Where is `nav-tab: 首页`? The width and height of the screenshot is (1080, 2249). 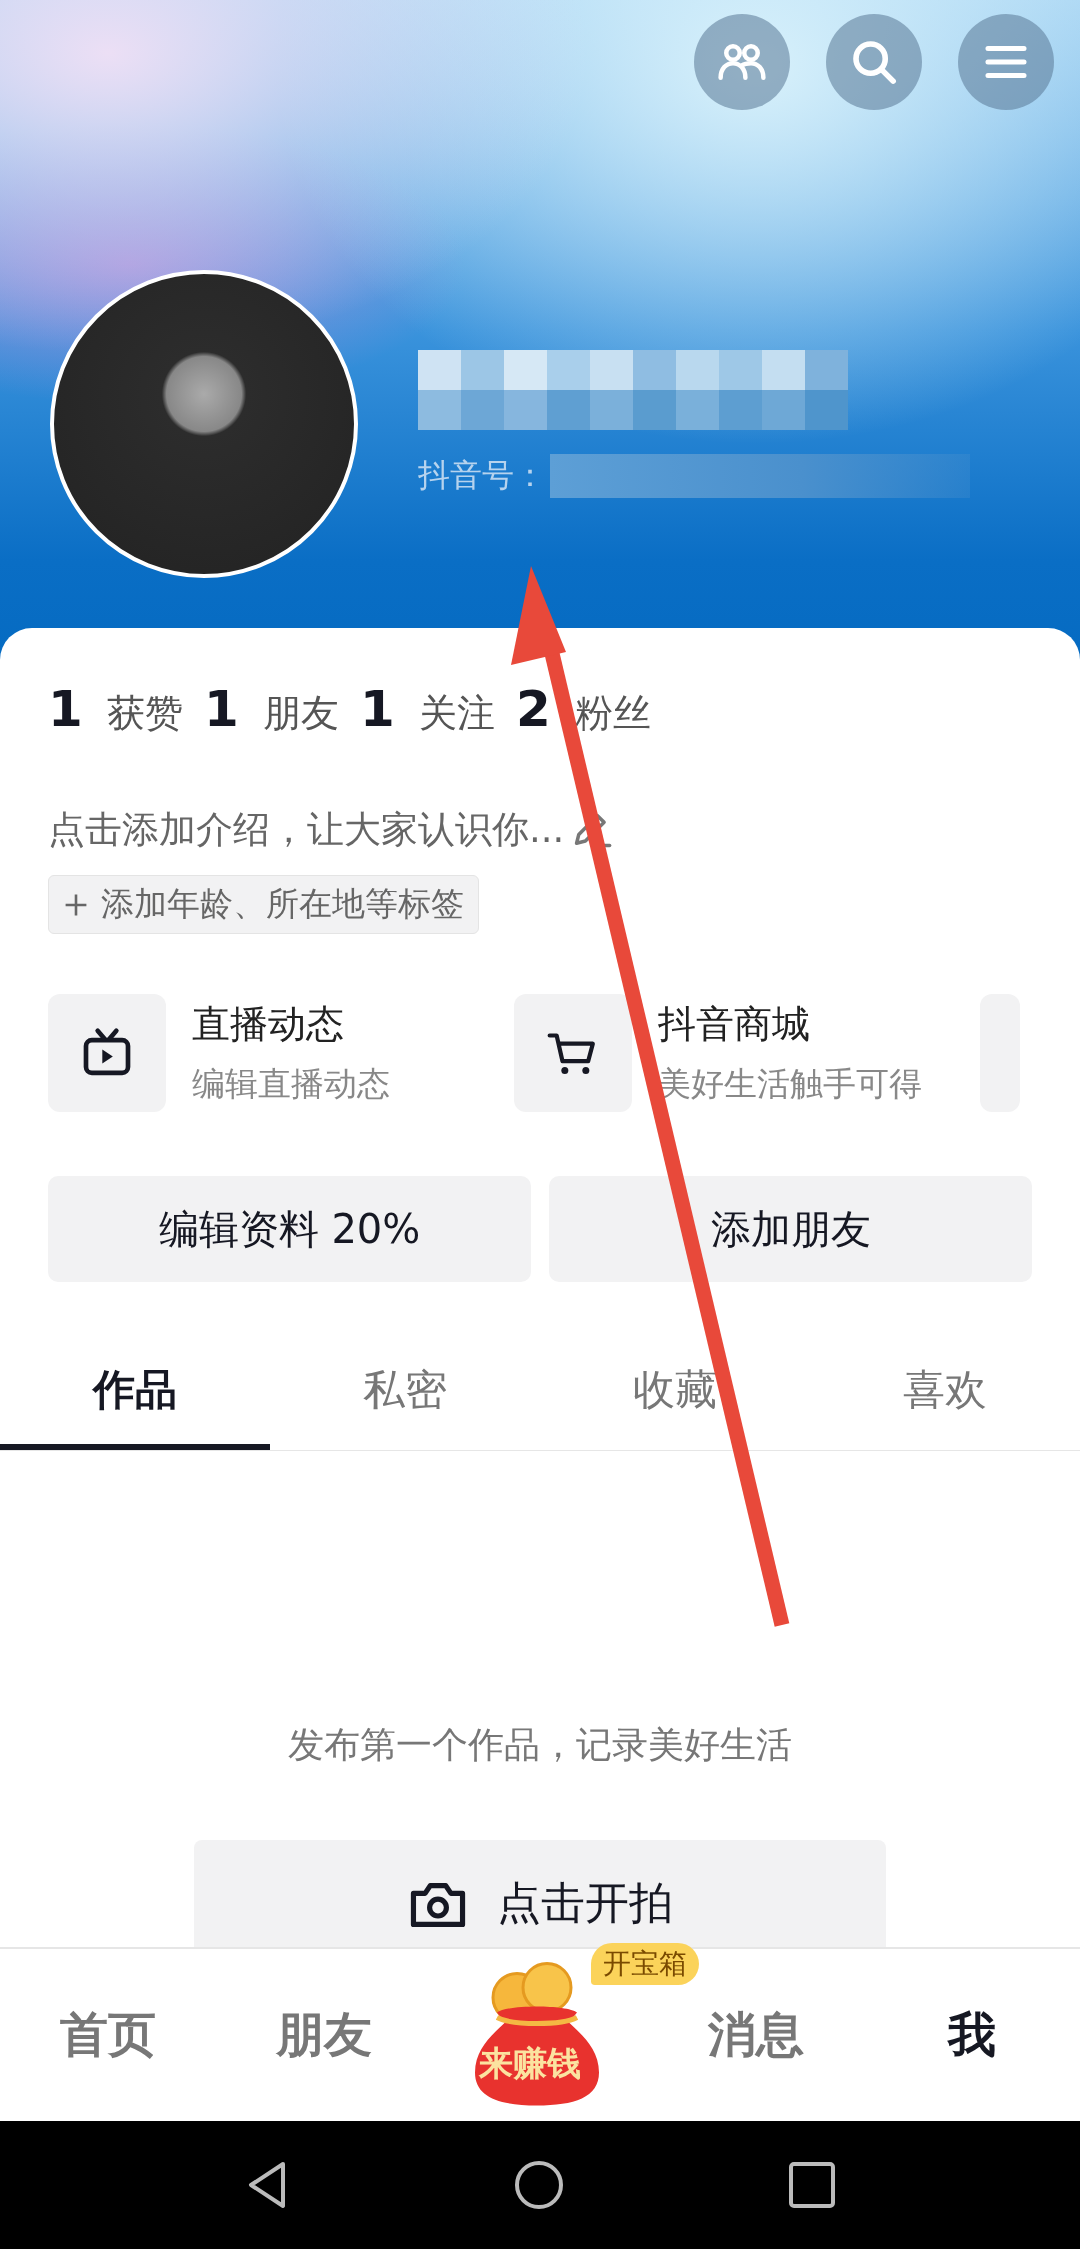
nav-tab: 首页 is located at coordinates (108, 2035).